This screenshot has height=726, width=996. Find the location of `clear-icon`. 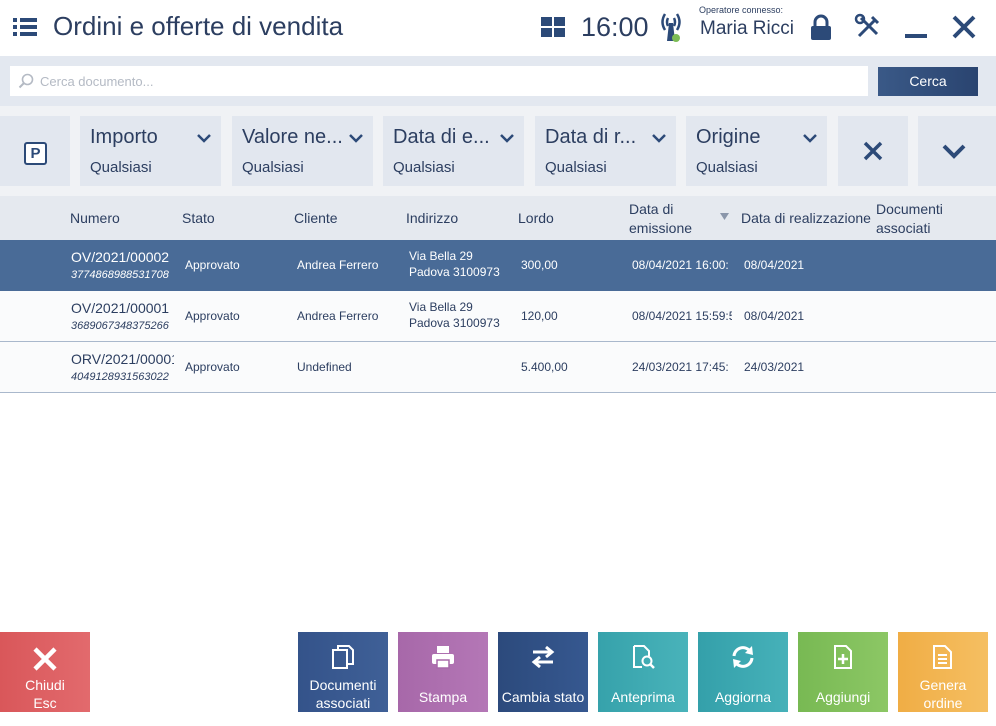

clear-icon is located at coordinates (873, 151).